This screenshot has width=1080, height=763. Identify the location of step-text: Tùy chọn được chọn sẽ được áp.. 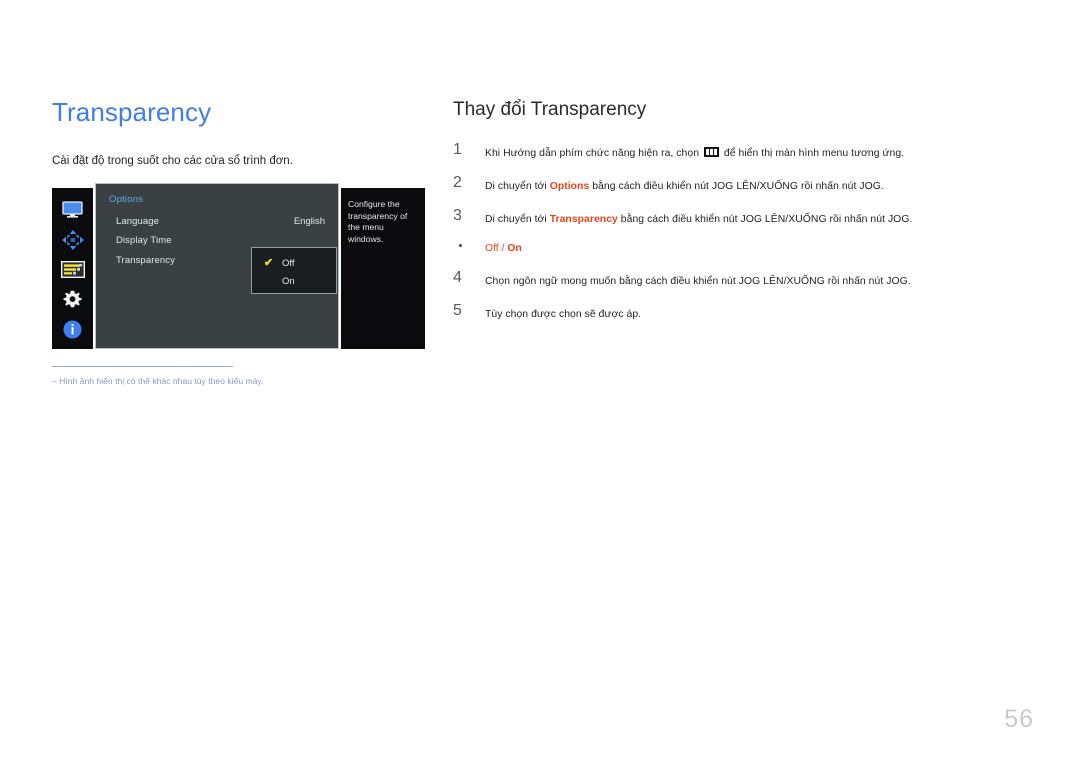
(563, 314).